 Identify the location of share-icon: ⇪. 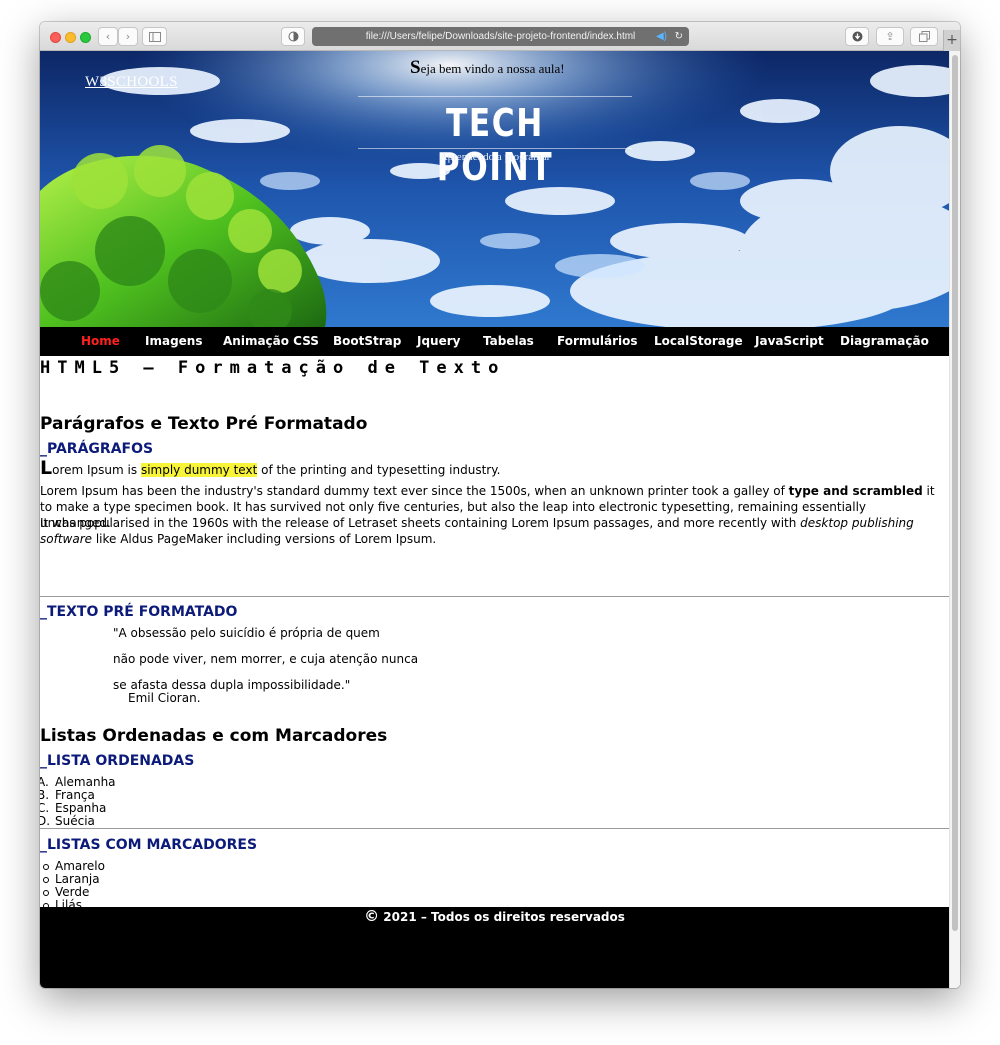
(890, 36).